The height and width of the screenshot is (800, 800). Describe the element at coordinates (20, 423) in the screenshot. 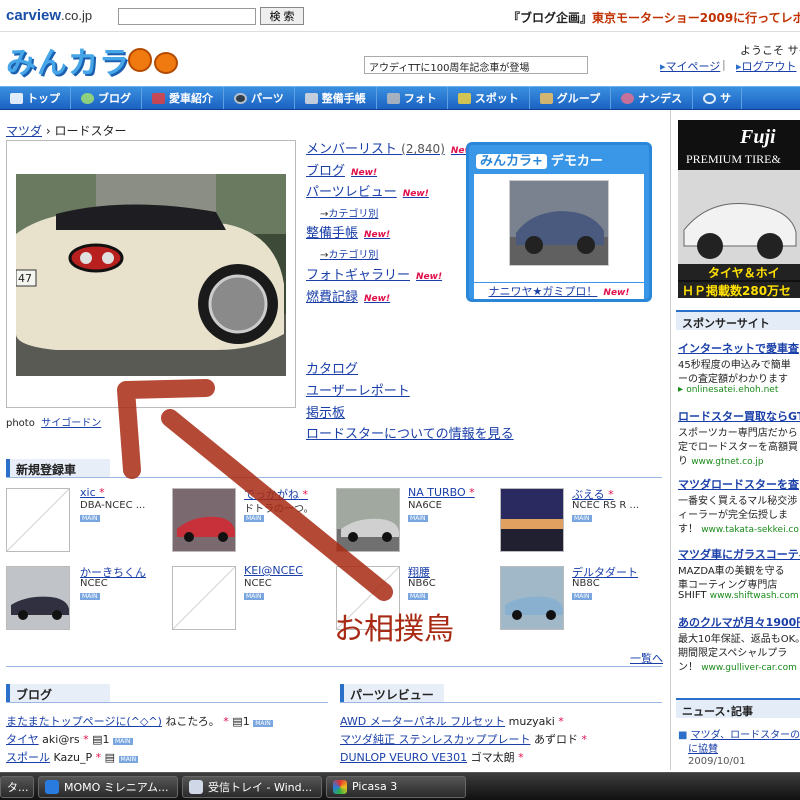

I see `photo-credit-label: photo` at that location.